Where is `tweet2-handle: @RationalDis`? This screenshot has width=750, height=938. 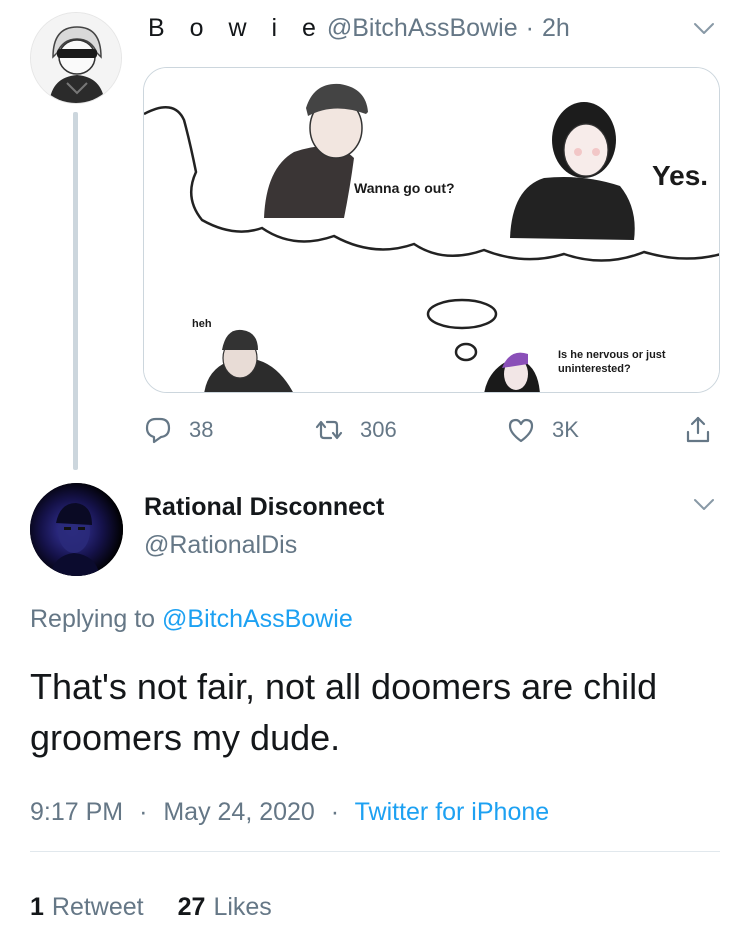
tweet2-handle: @RationalDis is located at coordinates (220, 545).